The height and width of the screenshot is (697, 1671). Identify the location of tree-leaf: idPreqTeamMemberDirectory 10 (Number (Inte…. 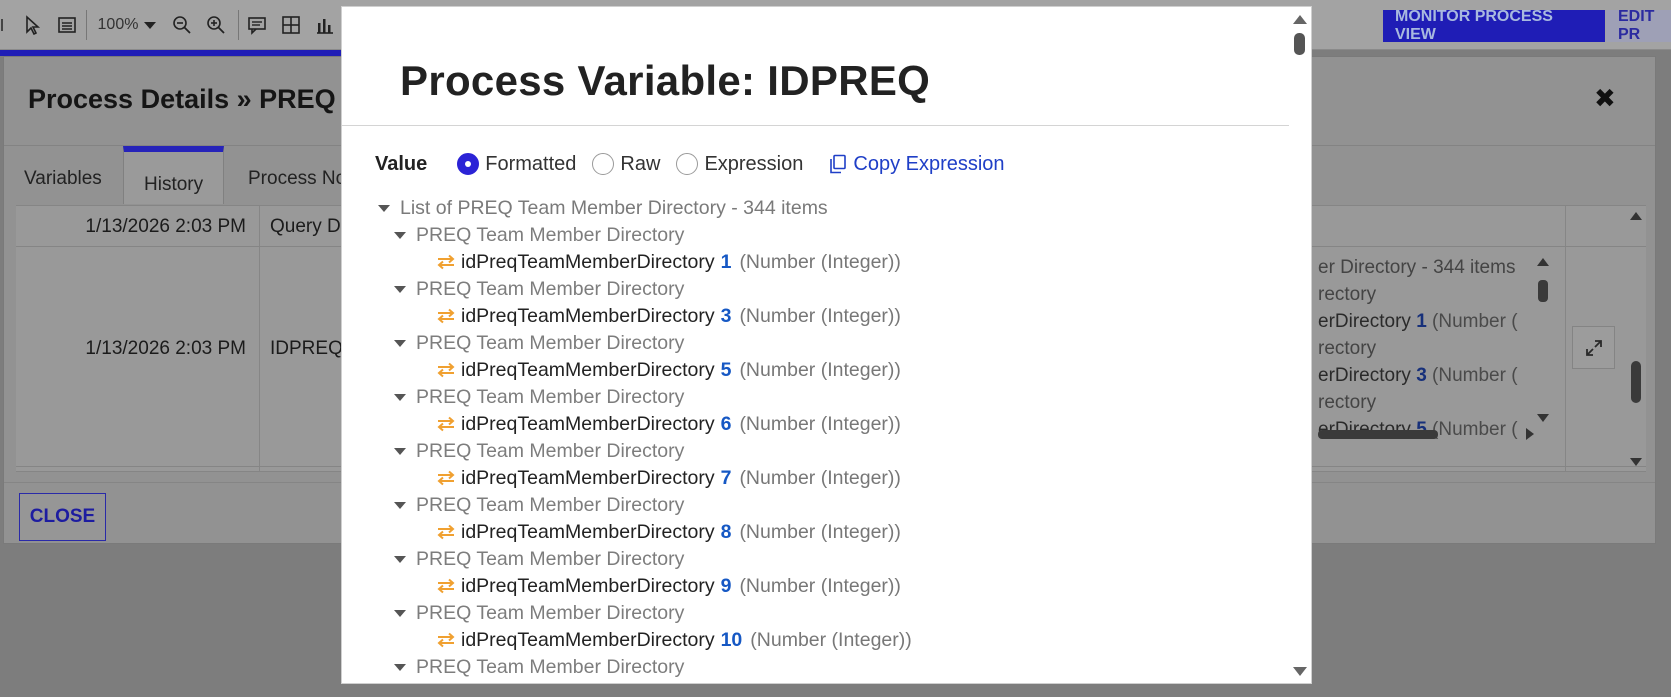
(674, 640).